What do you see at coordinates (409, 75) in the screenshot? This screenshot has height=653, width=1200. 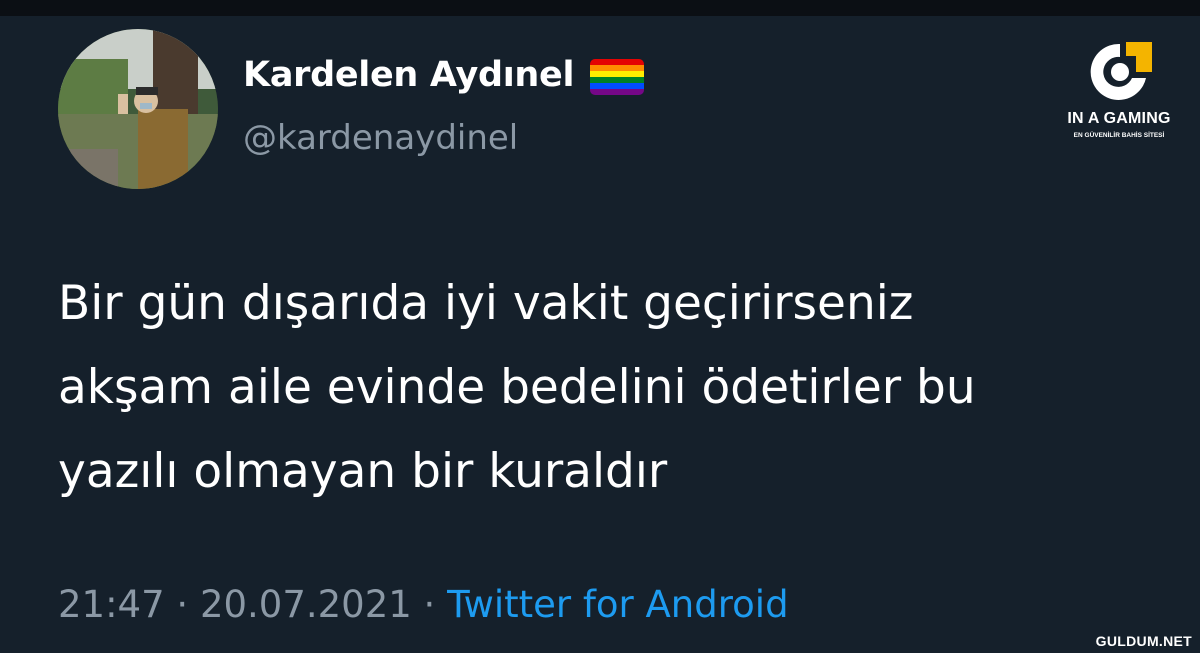 I see `display-name-text: Kardelen Aydınel` at bounding box center [409, 75].